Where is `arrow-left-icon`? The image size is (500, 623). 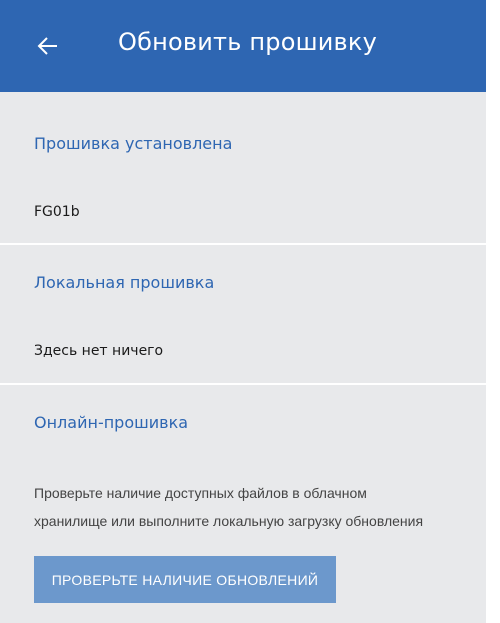
arrow-left-icon is located at coordinates (47, 46).